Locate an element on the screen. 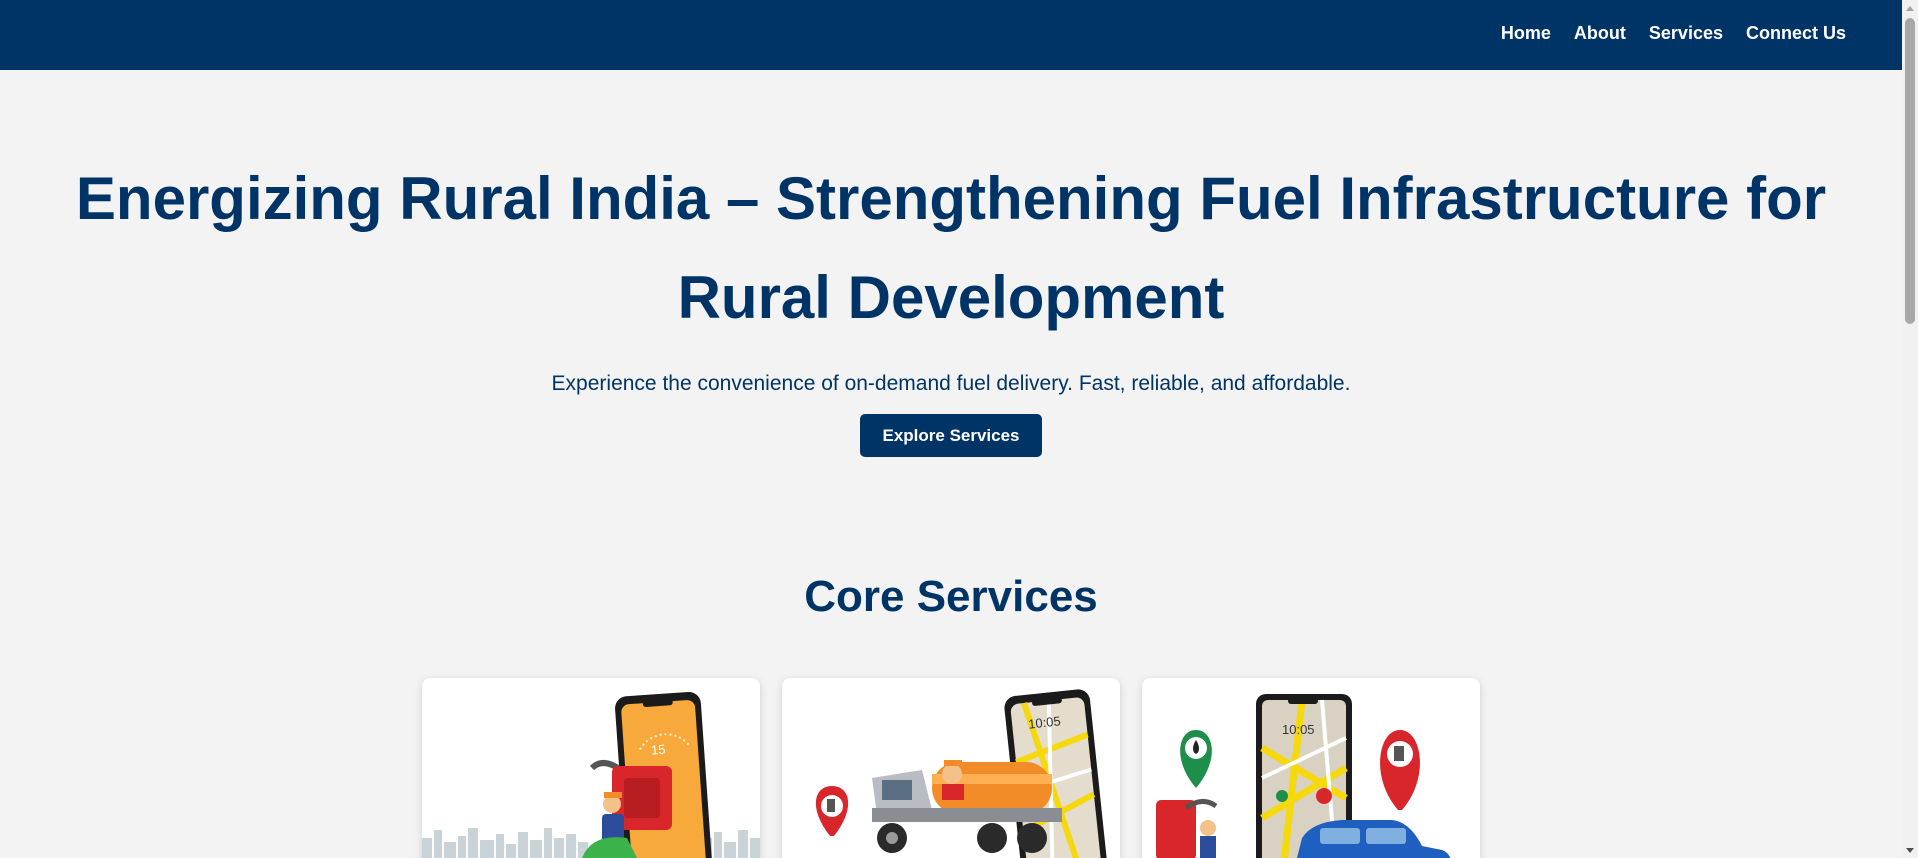 This screenshot has width=1918, height=858. service-card-tanker: 10:05 is located at coordinates (951, 768).